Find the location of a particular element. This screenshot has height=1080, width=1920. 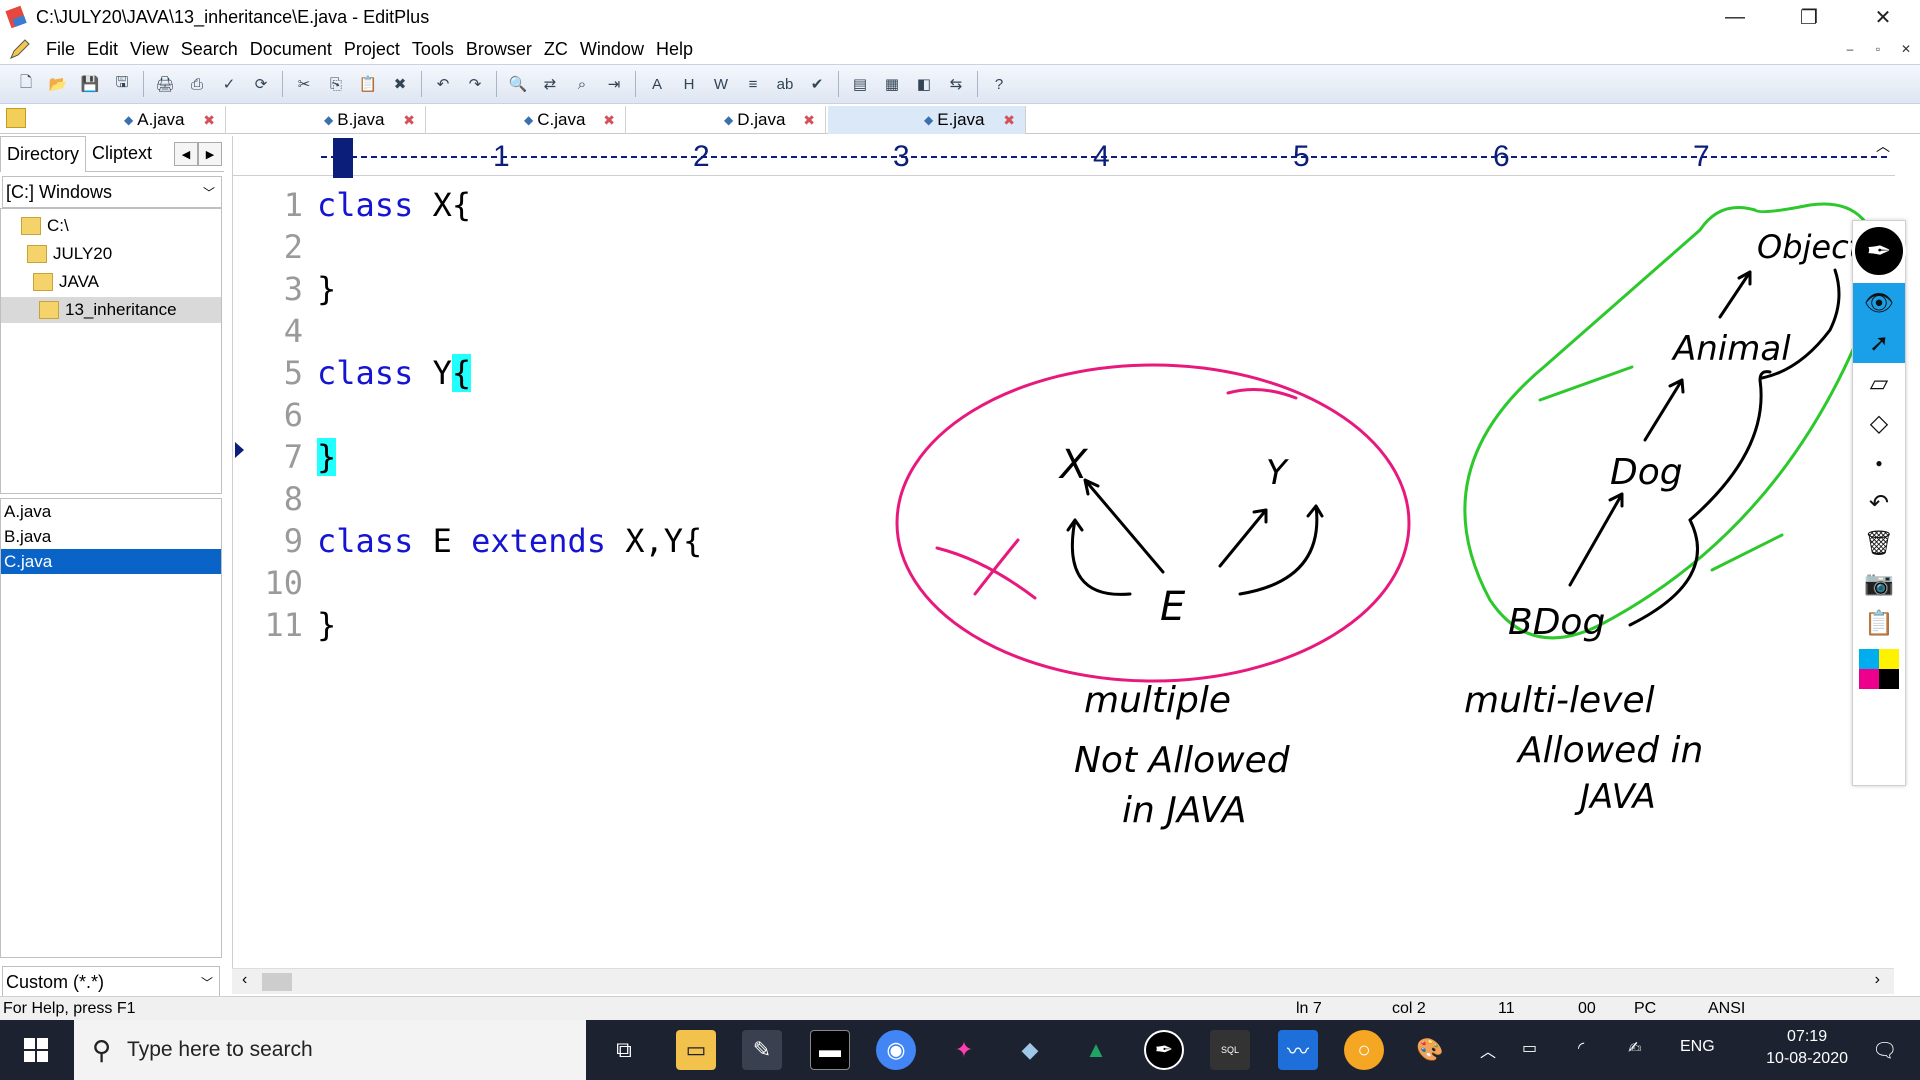

tab-scroll-left-button: ◀ is located at coordinates (186, 154).